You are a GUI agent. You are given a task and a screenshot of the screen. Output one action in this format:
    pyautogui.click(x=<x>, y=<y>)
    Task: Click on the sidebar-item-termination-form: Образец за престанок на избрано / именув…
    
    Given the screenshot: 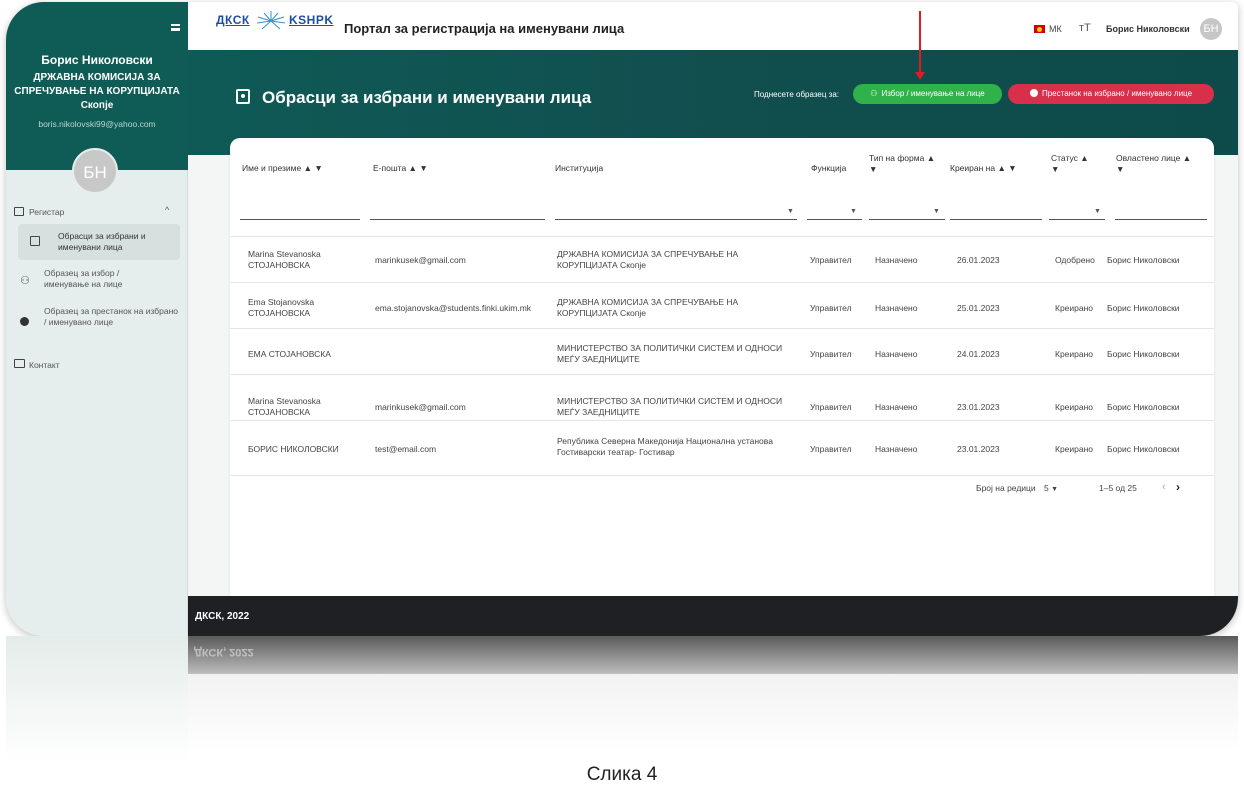 What is the action you would take?
    pyautogui.click(x=97, y=326)
    